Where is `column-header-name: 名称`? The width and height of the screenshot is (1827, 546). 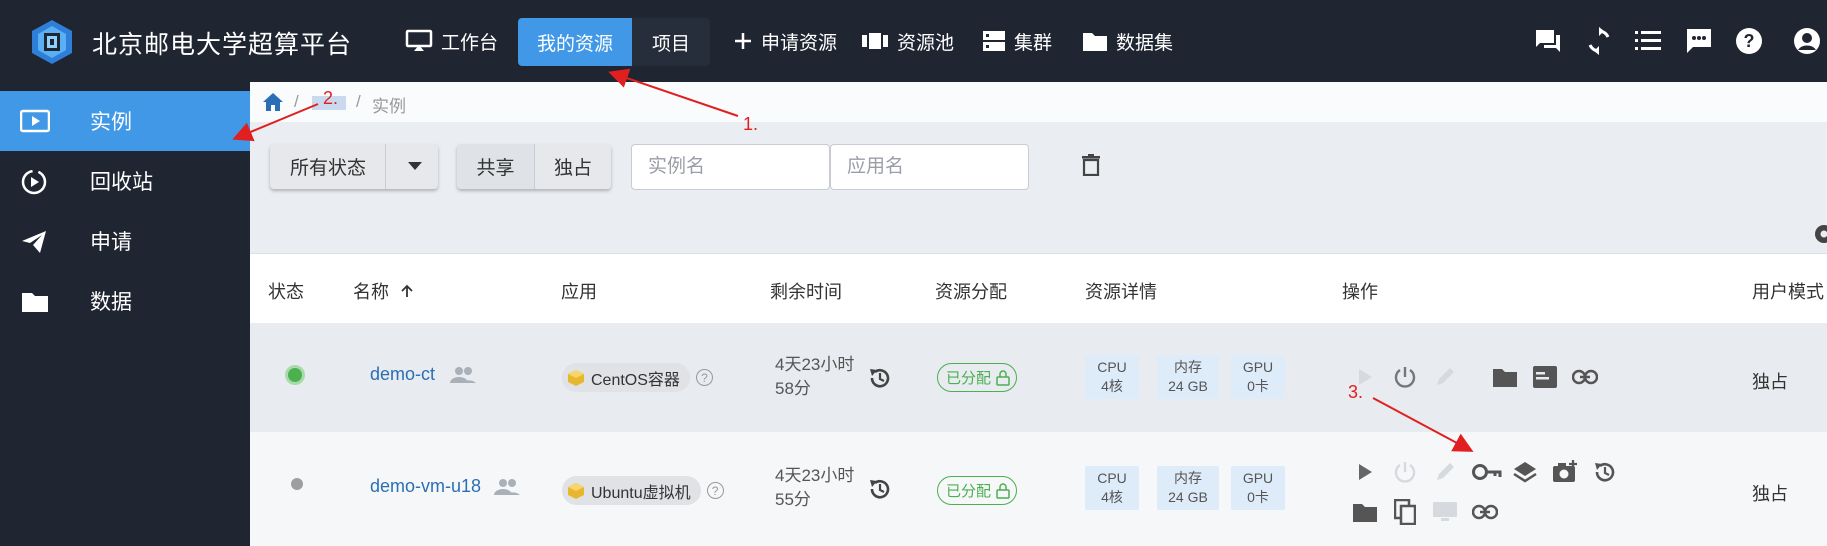 column-header-name: 名称 is located at coordinates (383, 291).